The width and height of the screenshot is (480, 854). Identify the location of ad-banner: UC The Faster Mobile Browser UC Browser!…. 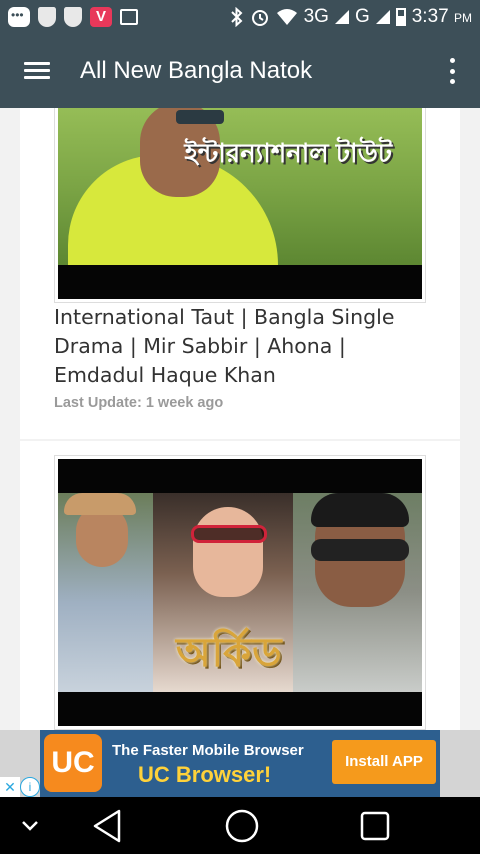
(240, 763).